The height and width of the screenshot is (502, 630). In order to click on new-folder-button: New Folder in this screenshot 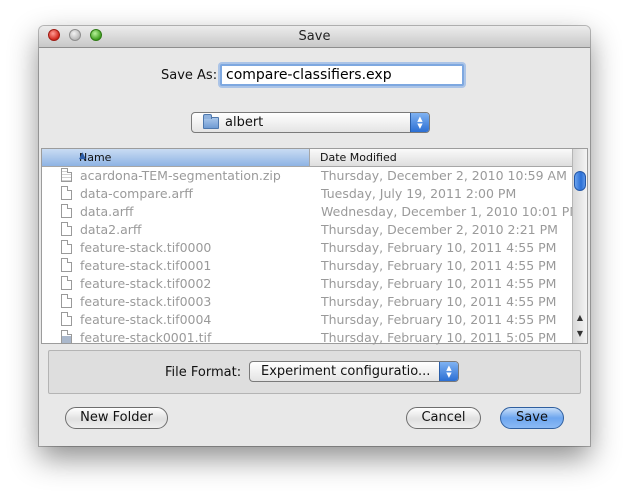, I will do `click(116, 418)`.